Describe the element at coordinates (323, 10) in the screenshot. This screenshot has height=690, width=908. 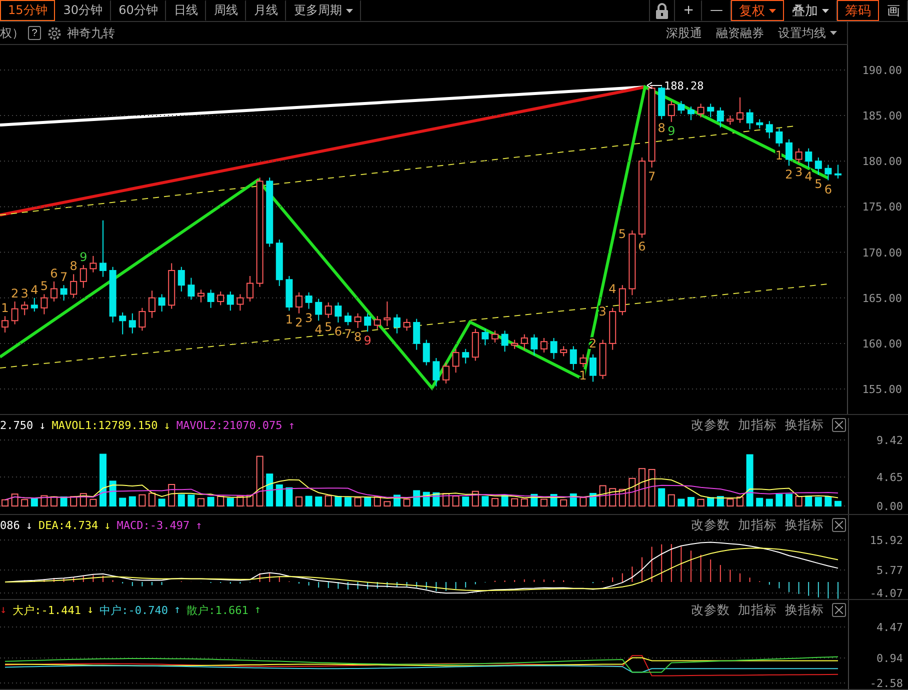
I see `period-tab: 更多周期` at that location.